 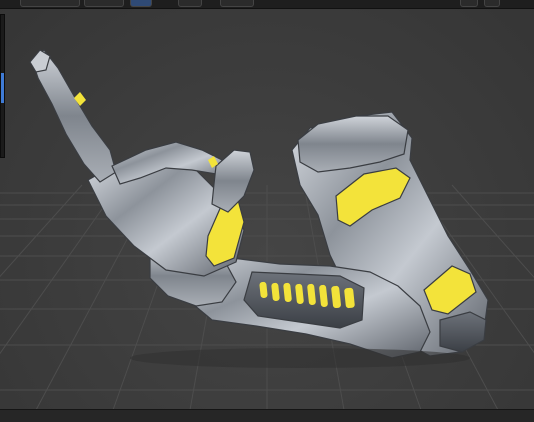 I want to click on elbow-joint, so click(x=463, y=332).